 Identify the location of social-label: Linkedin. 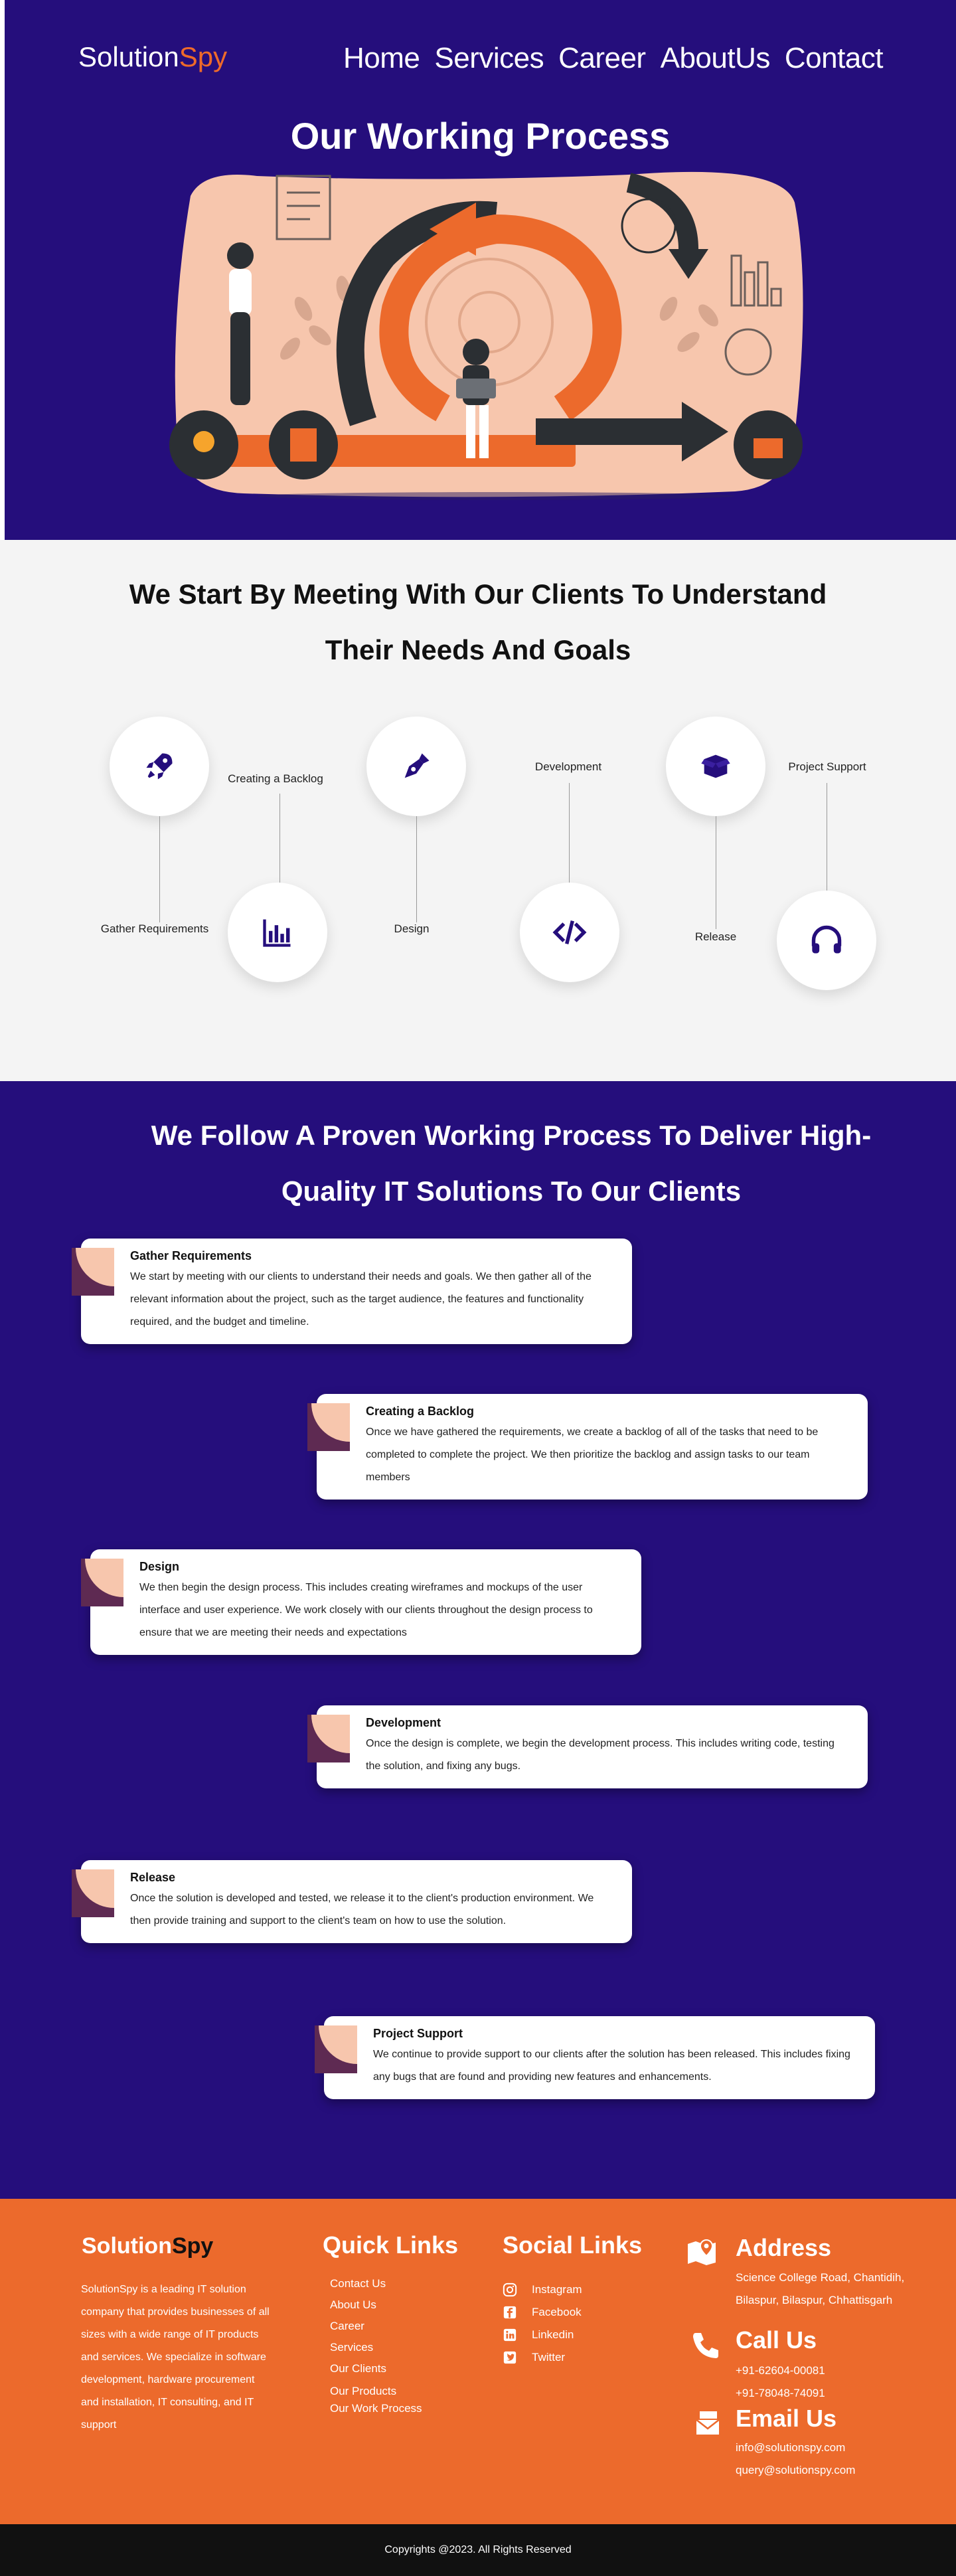
(553, 2334).